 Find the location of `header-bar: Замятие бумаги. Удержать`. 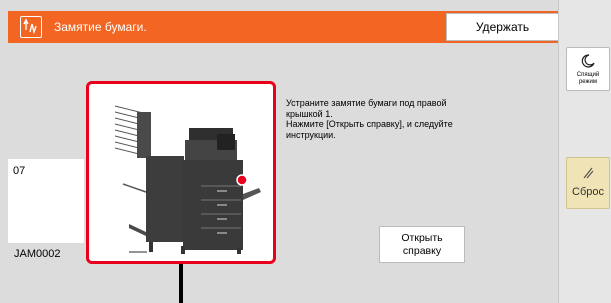

header-bar: Замятие бумаги. Удержать is located at coordinates (283, 27).